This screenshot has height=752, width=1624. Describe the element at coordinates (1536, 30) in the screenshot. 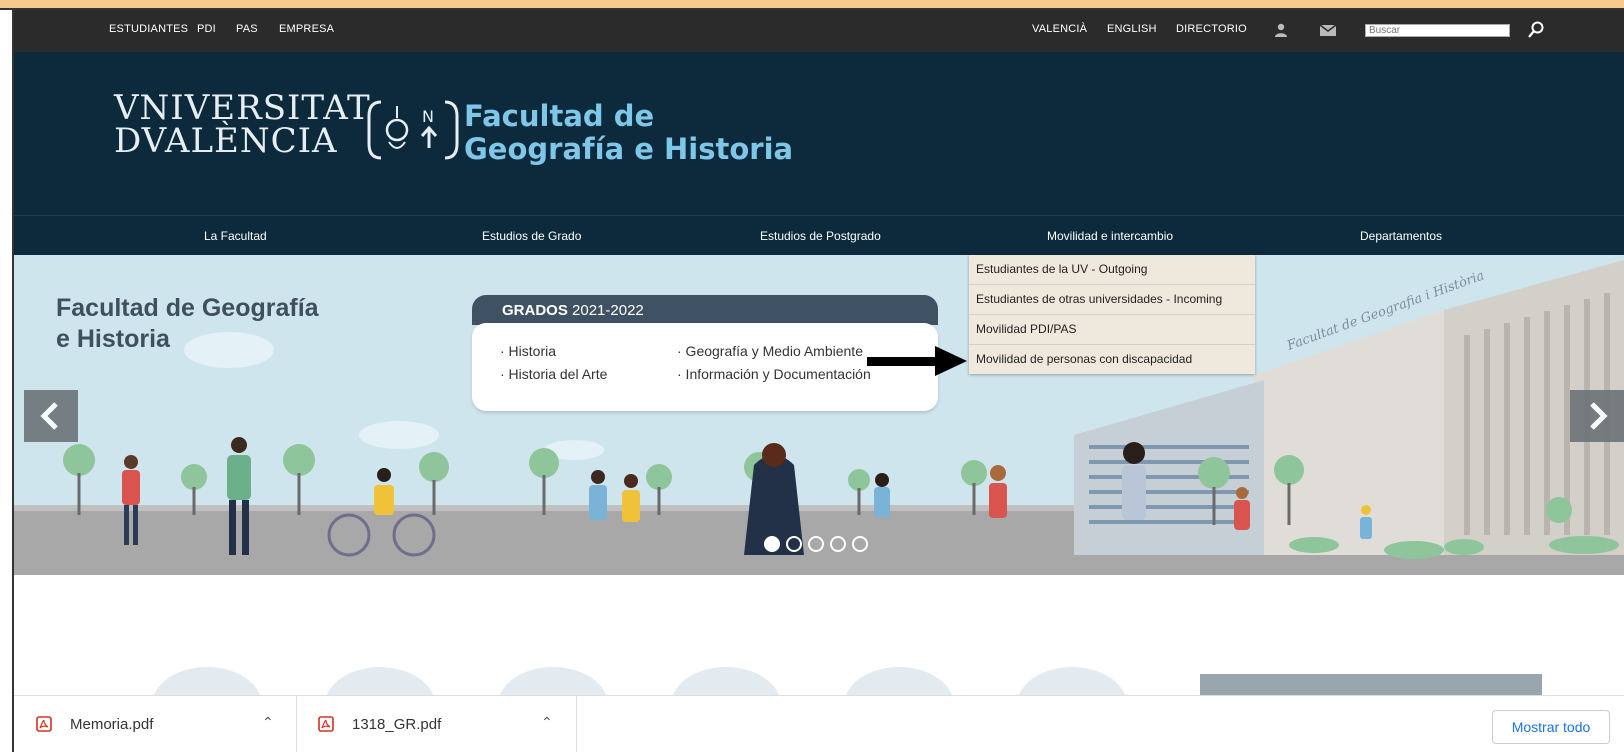

I see `search-icon` at that location.